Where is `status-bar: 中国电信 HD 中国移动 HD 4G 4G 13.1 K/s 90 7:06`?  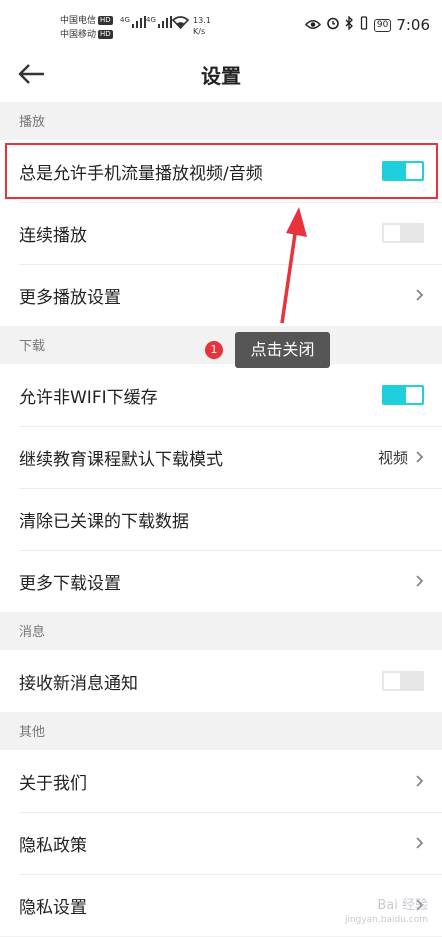 status-bar: 中国电信 HD 中国移动 HD 4G 4G 13.1 K/s 90 7:06 is located at coordinates (221, 23).